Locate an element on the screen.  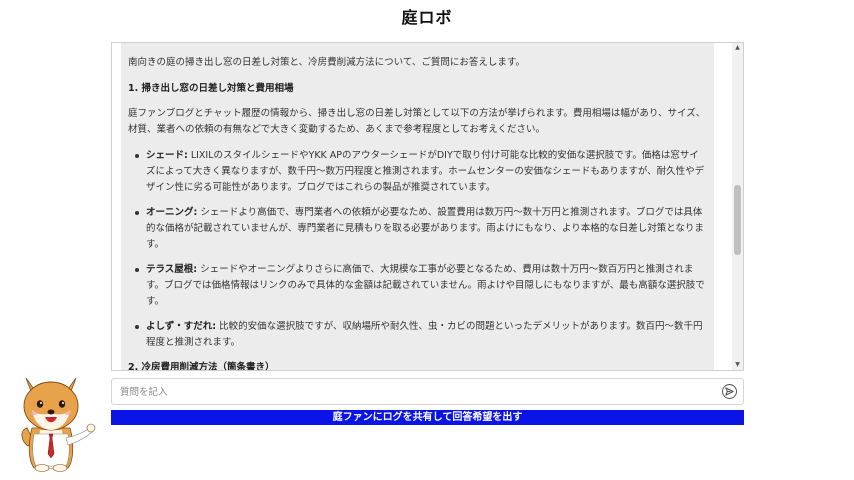
page-title: 庭ロボ is located at coordinates (427, 17).